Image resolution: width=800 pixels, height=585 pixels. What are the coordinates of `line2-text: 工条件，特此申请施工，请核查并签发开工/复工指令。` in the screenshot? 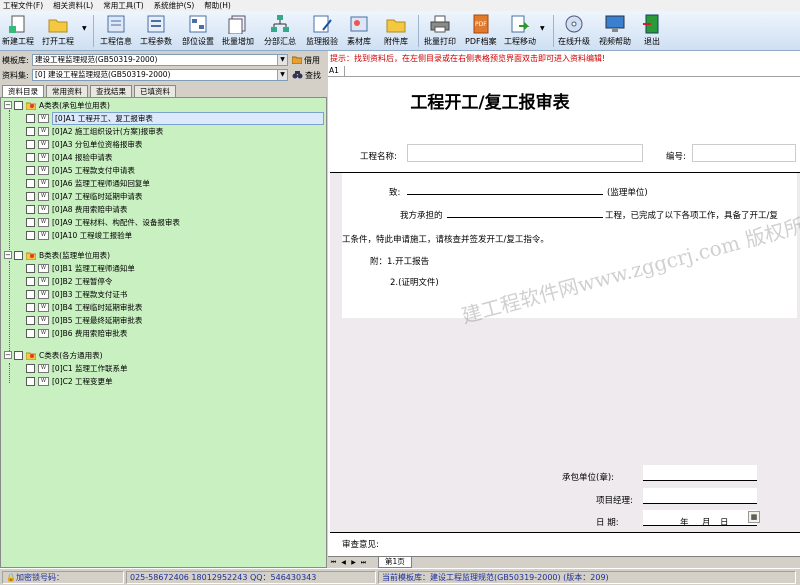 It's located at (445, 240).